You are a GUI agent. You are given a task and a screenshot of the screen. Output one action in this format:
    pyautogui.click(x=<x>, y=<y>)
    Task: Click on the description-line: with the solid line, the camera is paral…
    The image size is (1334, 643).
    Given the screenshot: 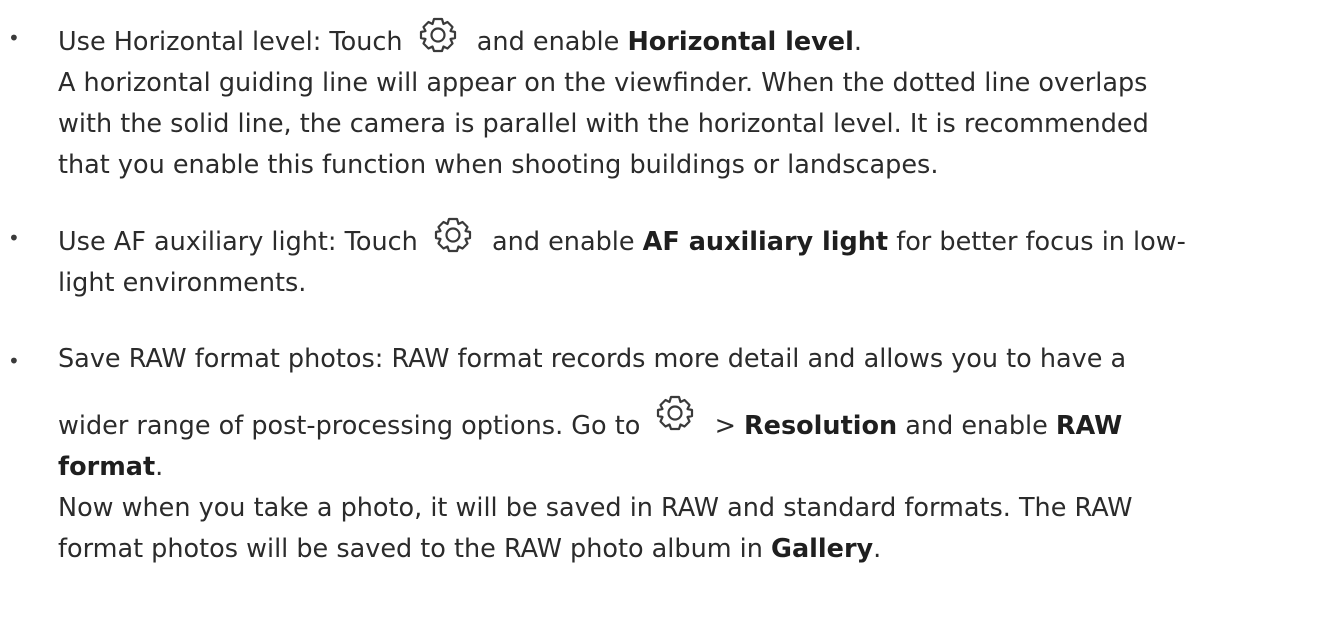 What is the action you would take?
    pyautogui.click(x=603, y=124)
    